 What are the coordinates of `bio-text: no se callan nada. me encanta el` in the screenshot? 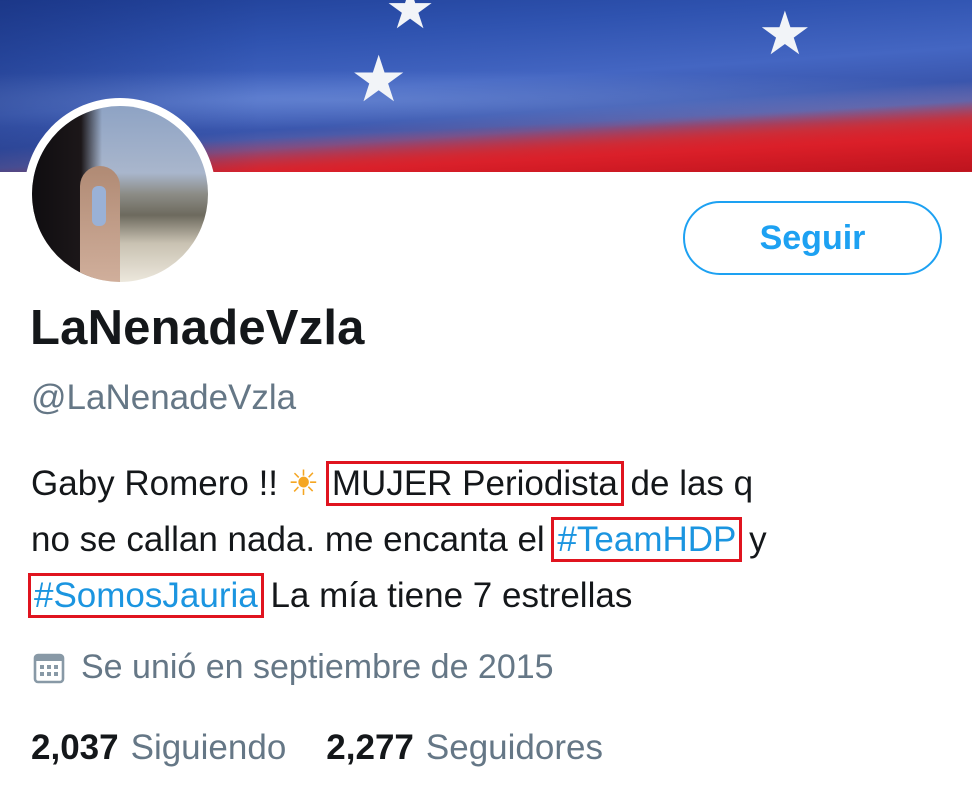 It's located at (293, 539).